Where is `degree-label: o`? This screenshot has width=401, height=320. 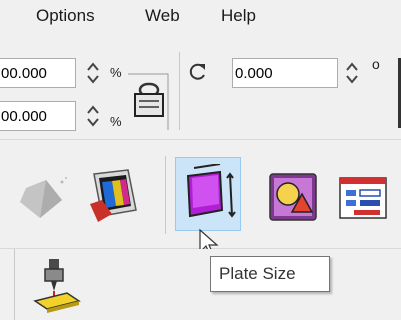 degree-label: o is located at coordinates (376, 64).